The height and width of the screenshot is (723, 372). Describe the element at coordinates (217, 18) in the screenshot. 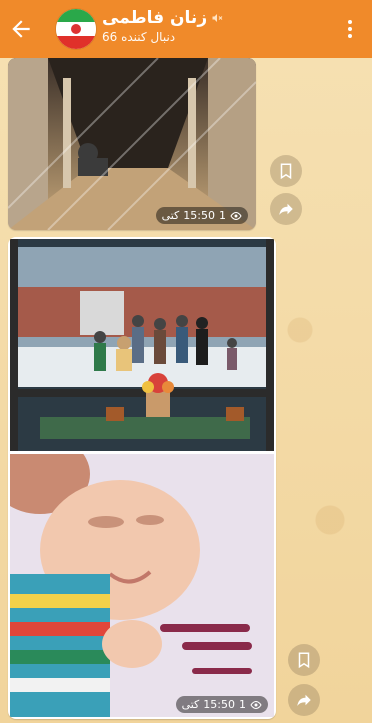

I see `muted-speaker-icon` at that location.